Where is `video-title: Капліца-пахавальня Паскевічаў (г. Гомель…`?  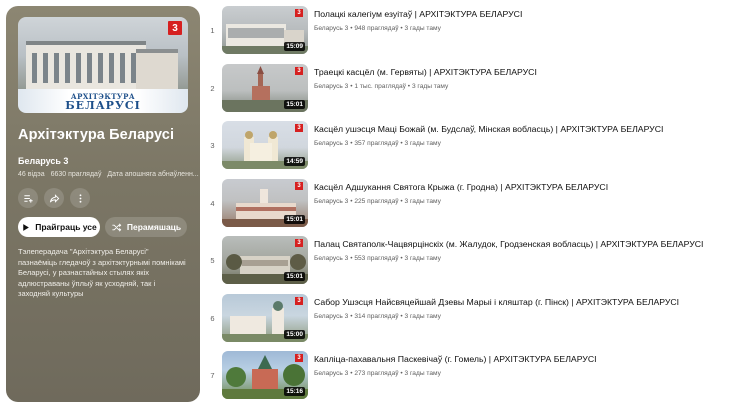 video-title: Капліца-пахавальня Паскевічаў (г. Гомель… is located at coordinates (455, 359).